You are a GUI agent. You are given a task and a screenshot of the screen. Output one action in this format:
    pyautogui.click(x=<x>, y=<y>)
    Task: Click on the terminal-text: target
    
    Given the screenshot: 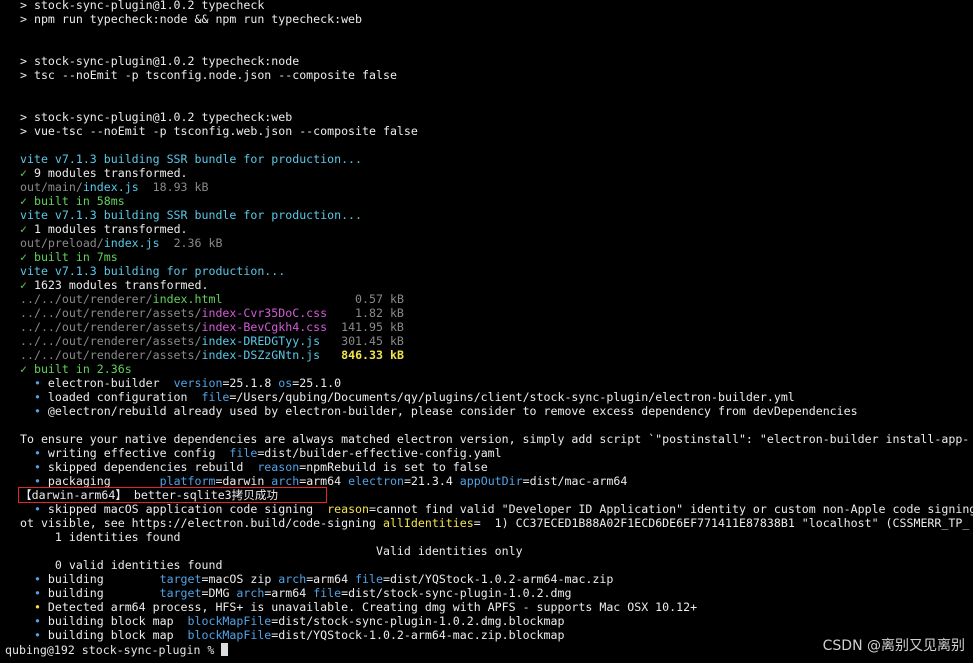 What is the action you would take?
    pyautogui.click(x=180, y=579)
    